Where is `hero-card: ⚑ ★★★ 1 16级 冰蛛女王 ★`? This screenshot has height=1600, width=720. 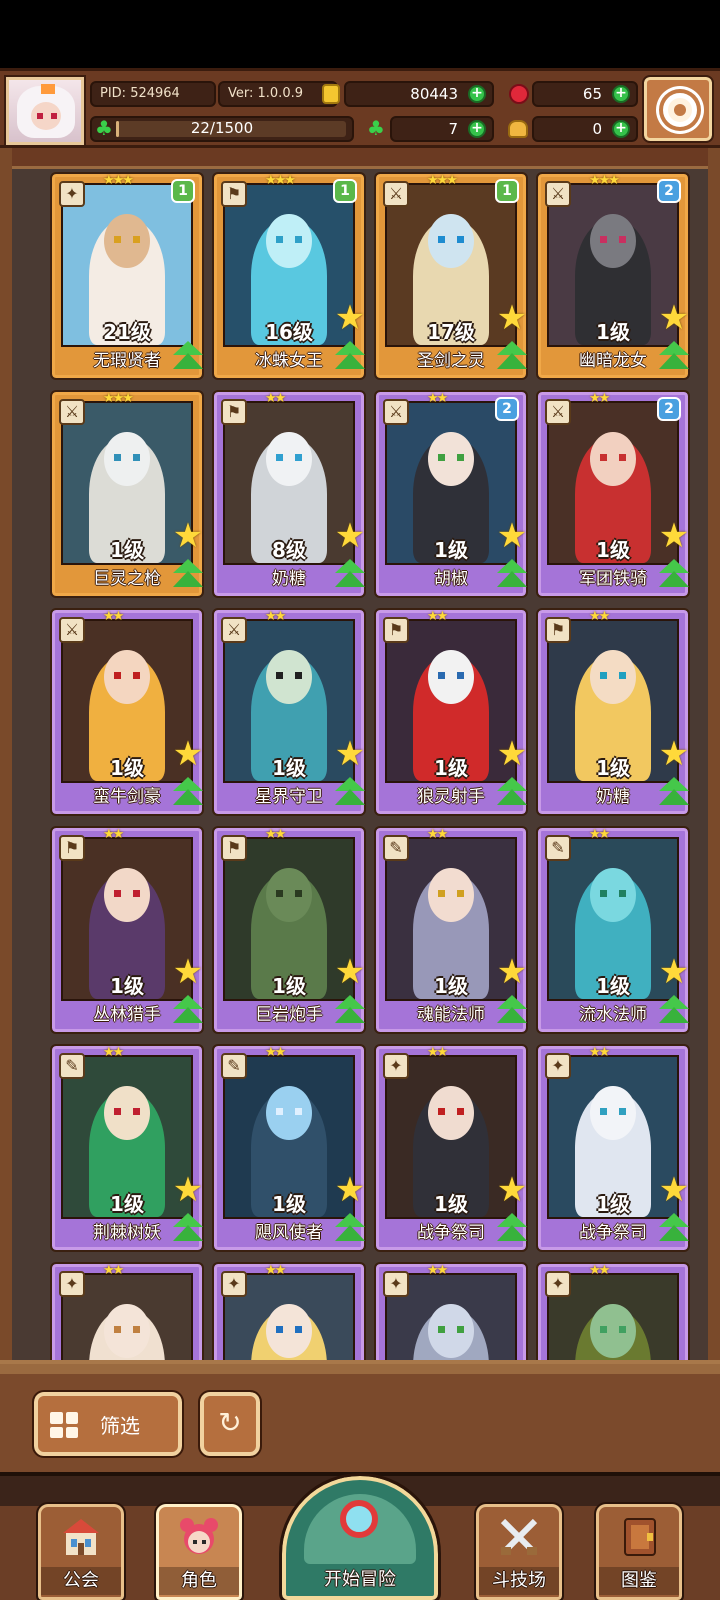
hero-card: ⚑ ★★★ 1 16级 冰蛛女王 ★ is located at coordinates (289, 276).